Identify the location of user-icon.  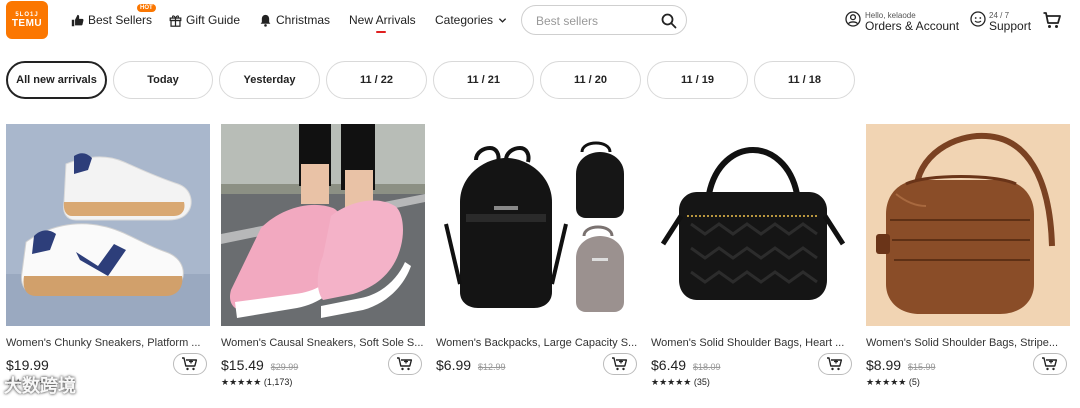
(853, 21).